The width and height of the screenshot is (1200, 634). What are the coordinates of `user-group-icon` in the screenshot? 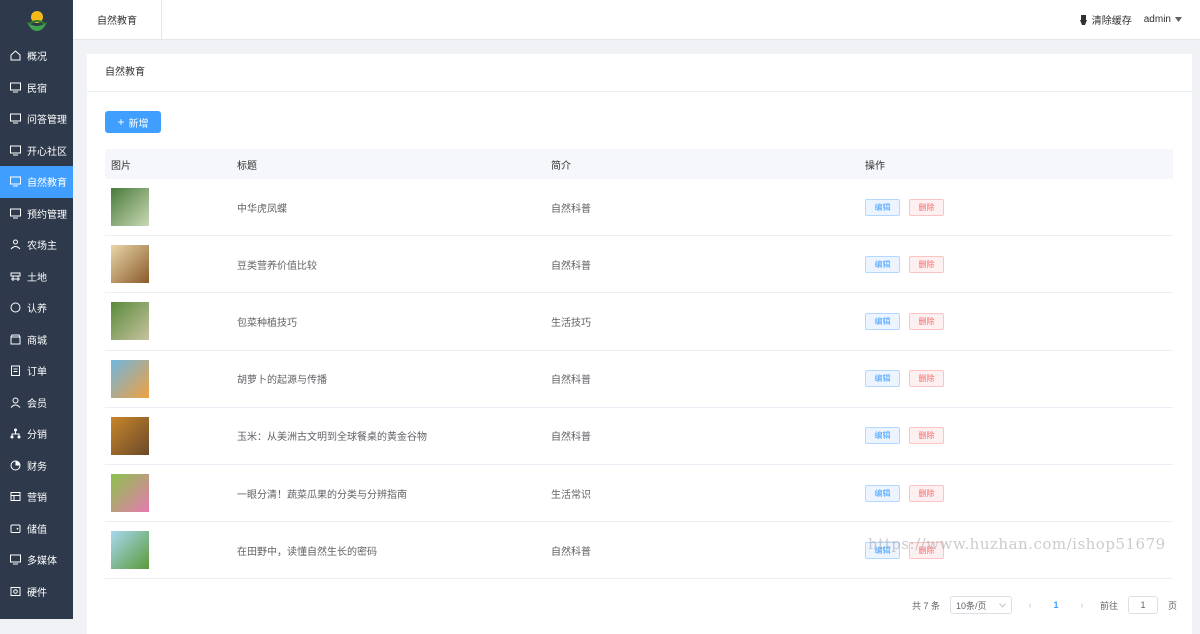 It's located at (15, 244).